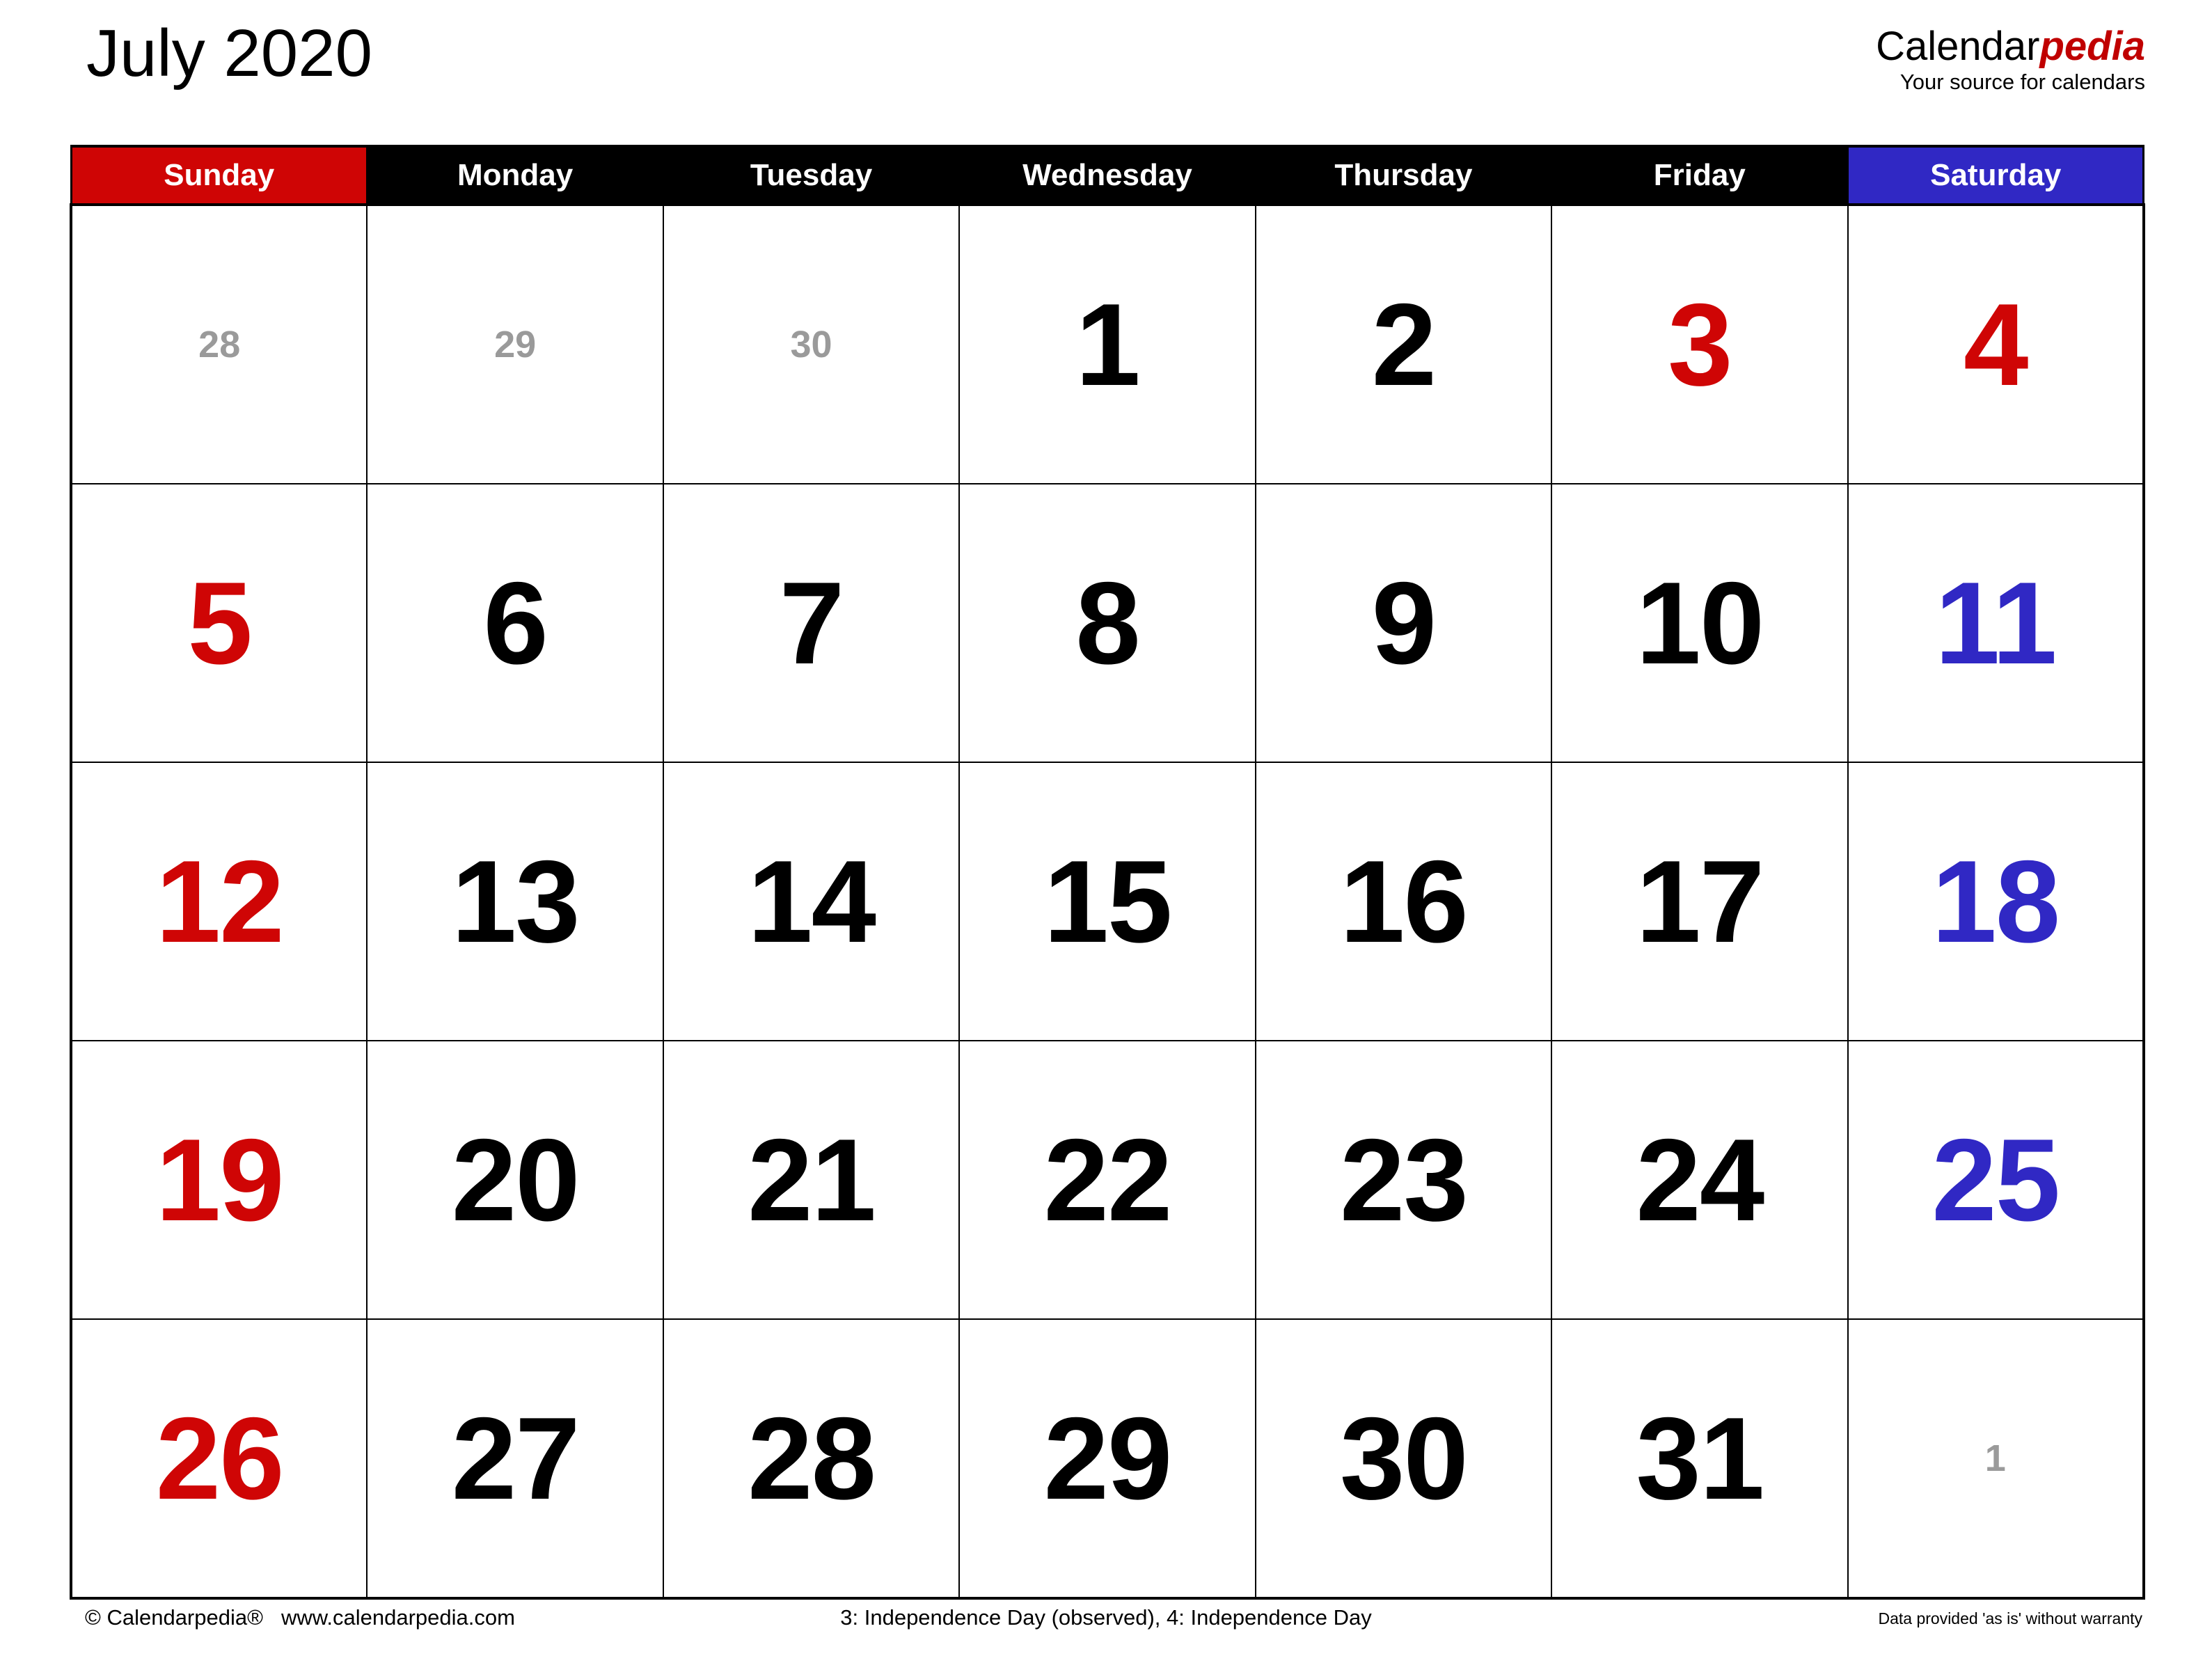 The image size is (2212, 1679). I want to click on day-number: 3, so click(1700, 344).